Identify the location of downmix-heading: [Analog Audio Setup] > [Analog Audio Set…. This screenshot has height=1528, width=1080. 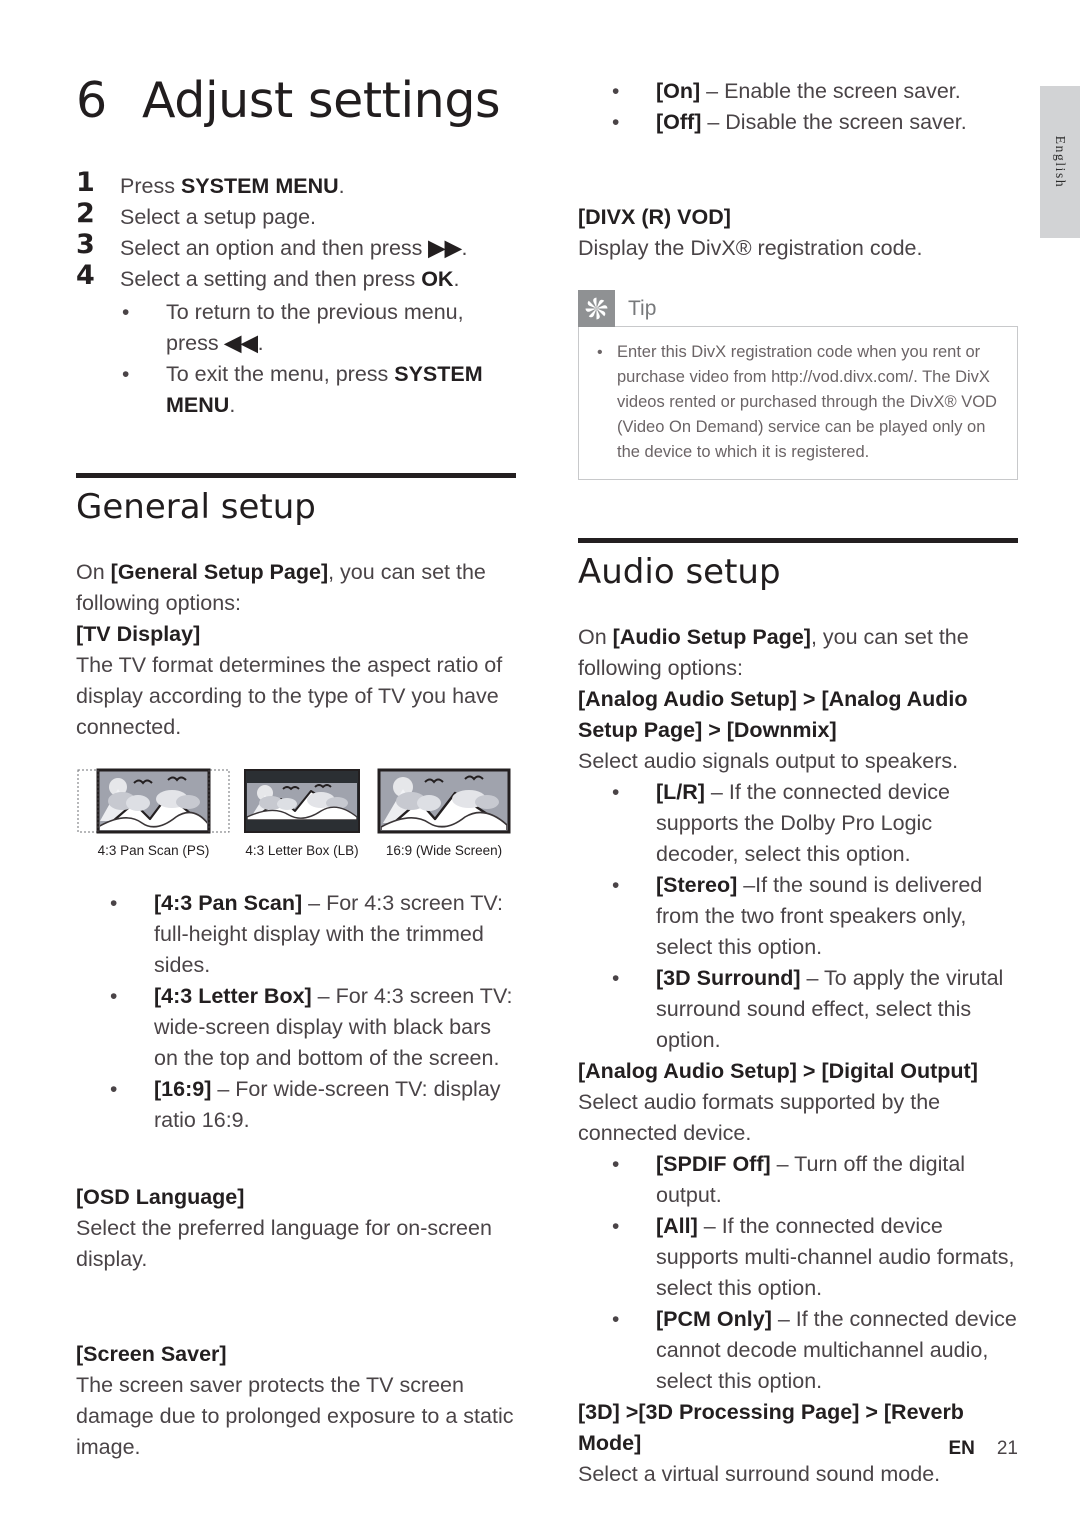
(773, 715).